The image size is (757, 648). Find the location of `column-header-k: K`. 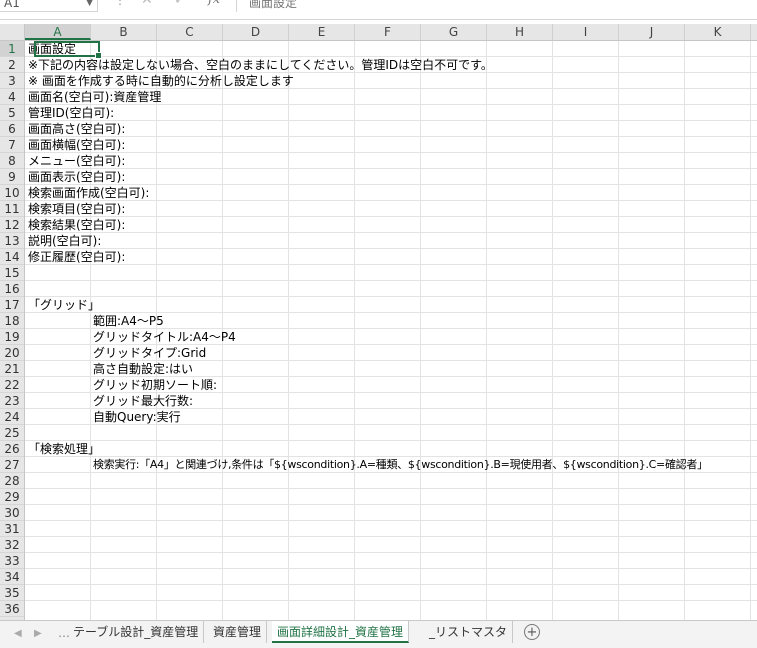

column-header-k: K is located at coordinates (718, 32).